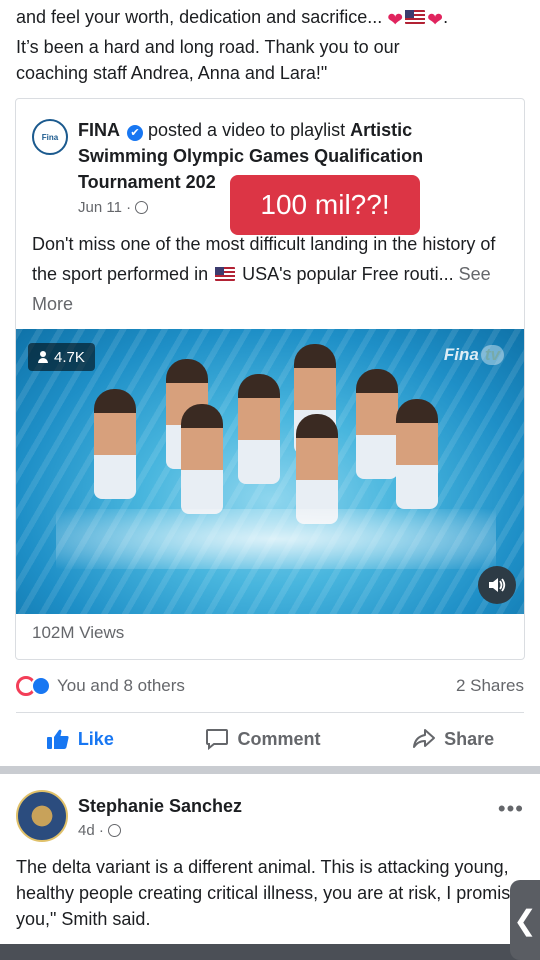 Image resolution: width=540 pixels, height=960 pixels. Describe the element at coordinates (424, 738) in the screenshot. I see `share-arrow-icon` at that location.